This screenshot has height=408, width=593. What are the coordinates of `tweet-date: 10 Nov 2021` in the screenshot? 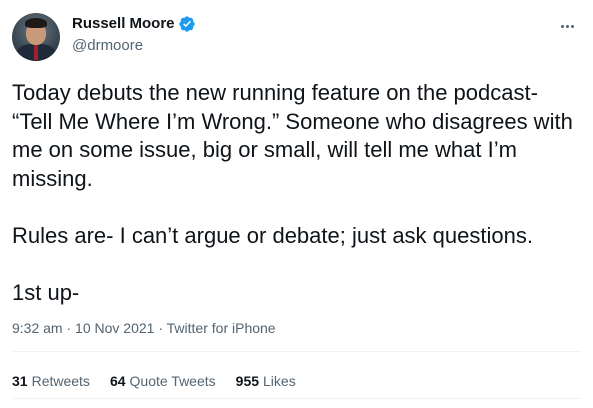 It's located at (114, 328).